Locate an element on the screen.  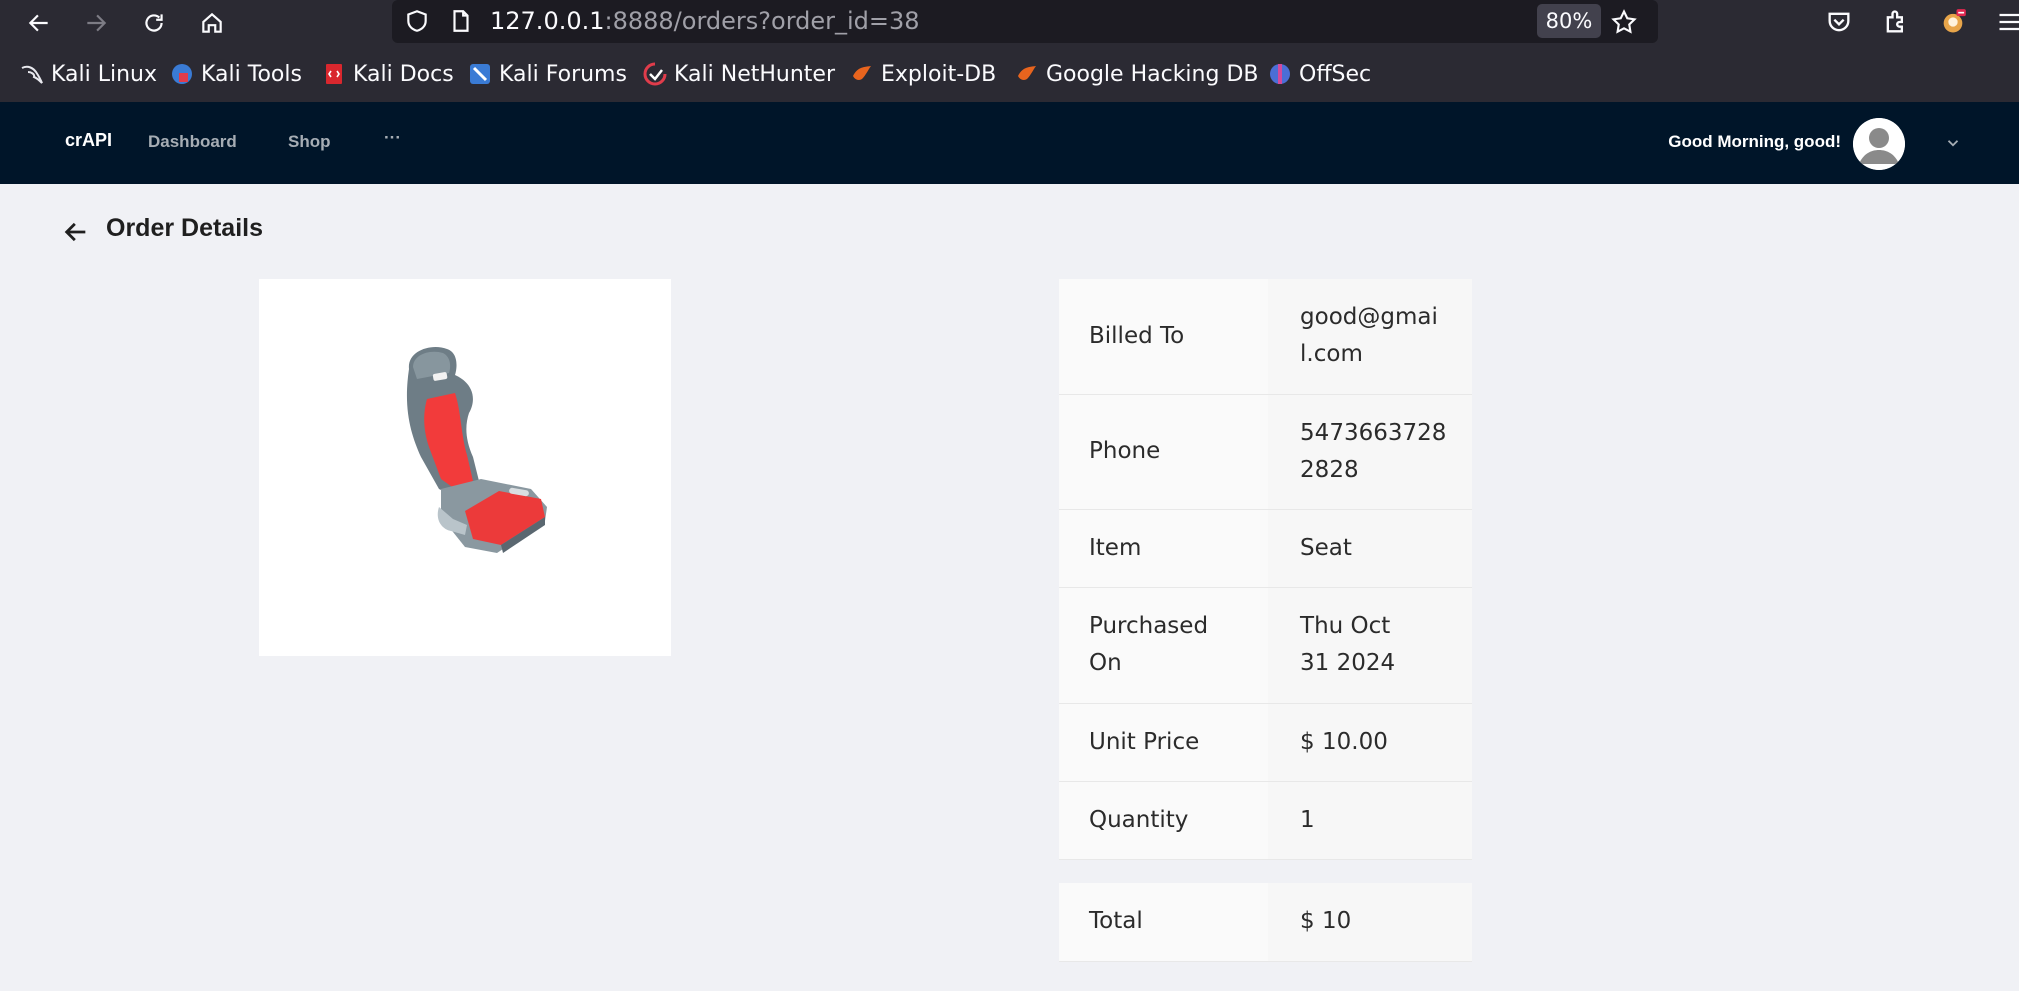
bookmark-offsec: OffSec is located at coordinates (1319, 74).